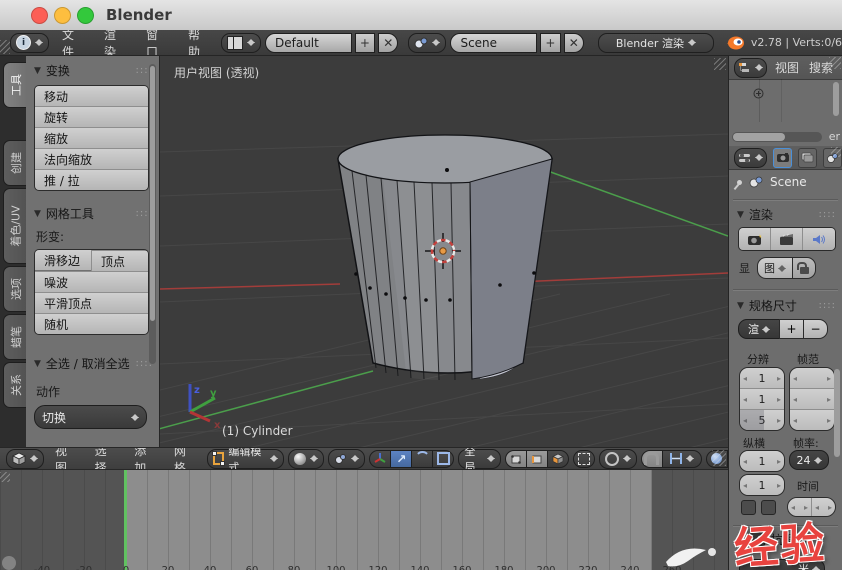 The image size is (842, 570). Describe the element at coordinates (837, 413) in the screenshot. I see `properties-scrollbar` at that location.